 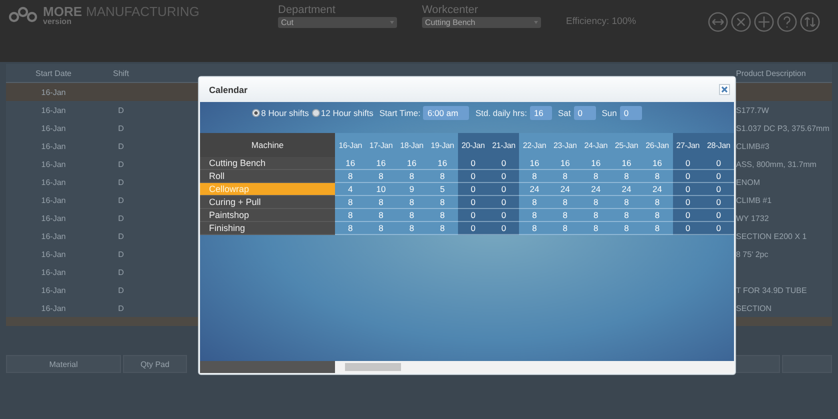 I want to click on hours-cell: 9, so click(x=412, y=189).